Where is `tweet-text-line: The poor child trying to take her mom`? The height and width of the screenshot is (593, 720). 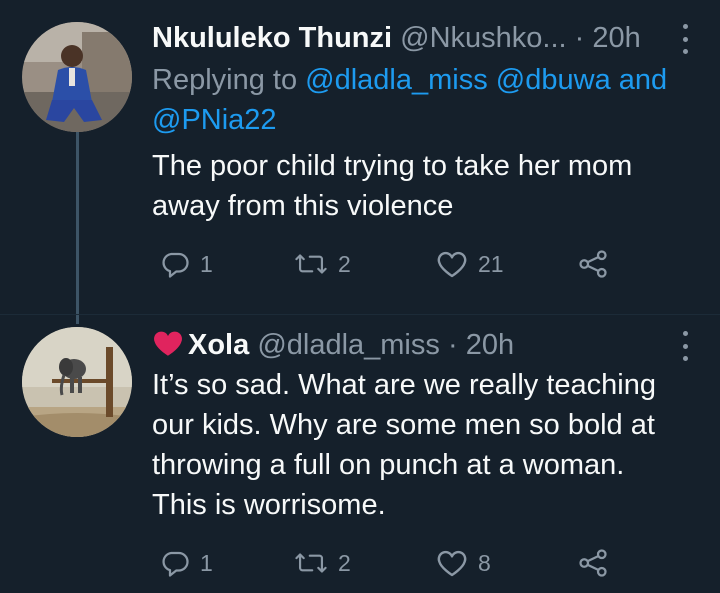
tweet-text-line: The poor child trying to take her mom is located at coordinates (392, 166).